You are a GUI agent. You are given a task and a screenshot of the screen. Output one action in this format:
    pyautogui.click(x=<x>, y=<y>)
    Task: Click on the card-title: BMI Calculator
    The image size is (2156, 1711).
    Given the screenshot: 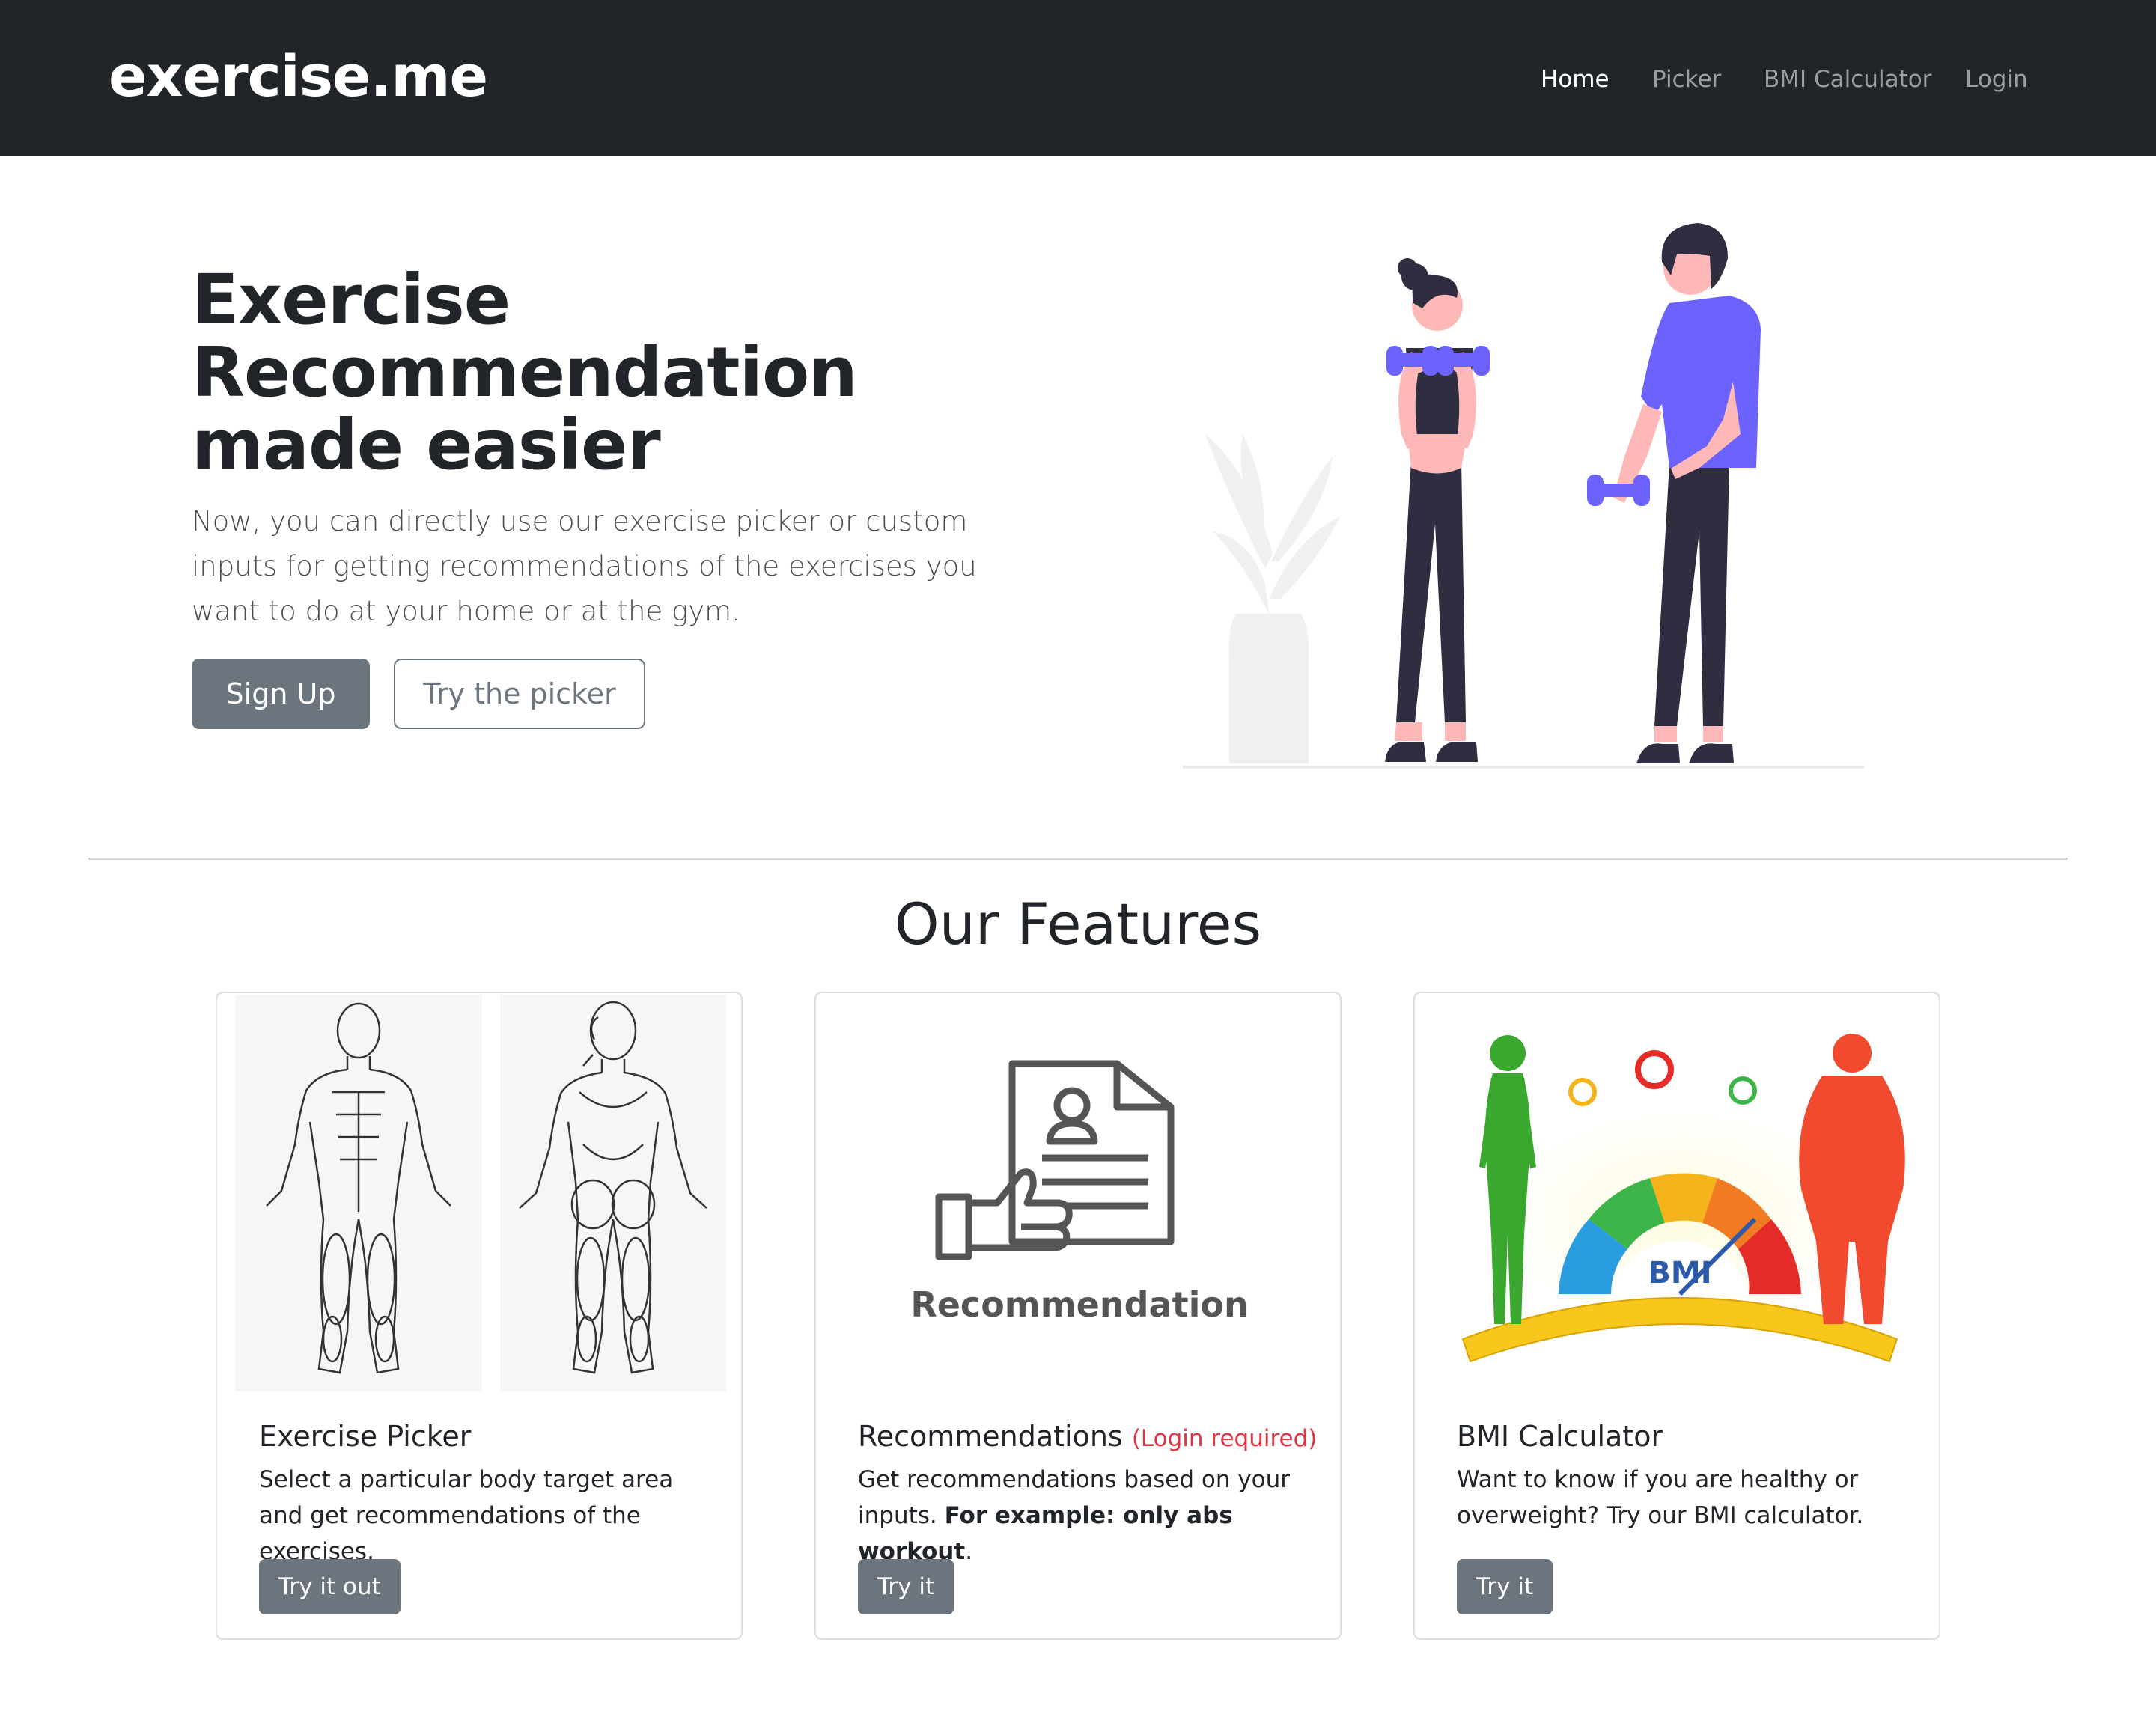 What is the action you would take?
    pyautogui.click(x=1560, y=1436)
    